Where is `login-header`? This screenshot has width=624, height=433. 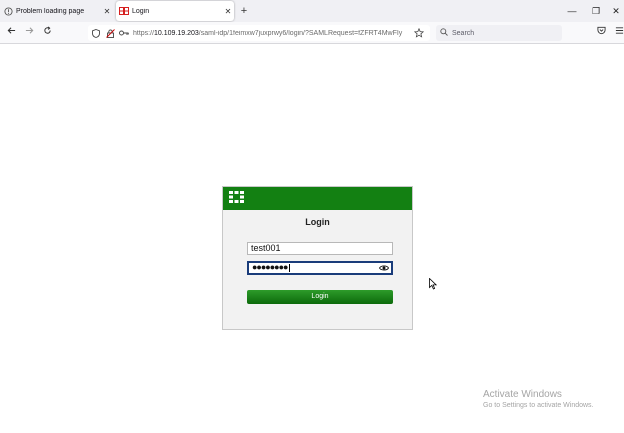 login-header is located at coordinates (317, 198).